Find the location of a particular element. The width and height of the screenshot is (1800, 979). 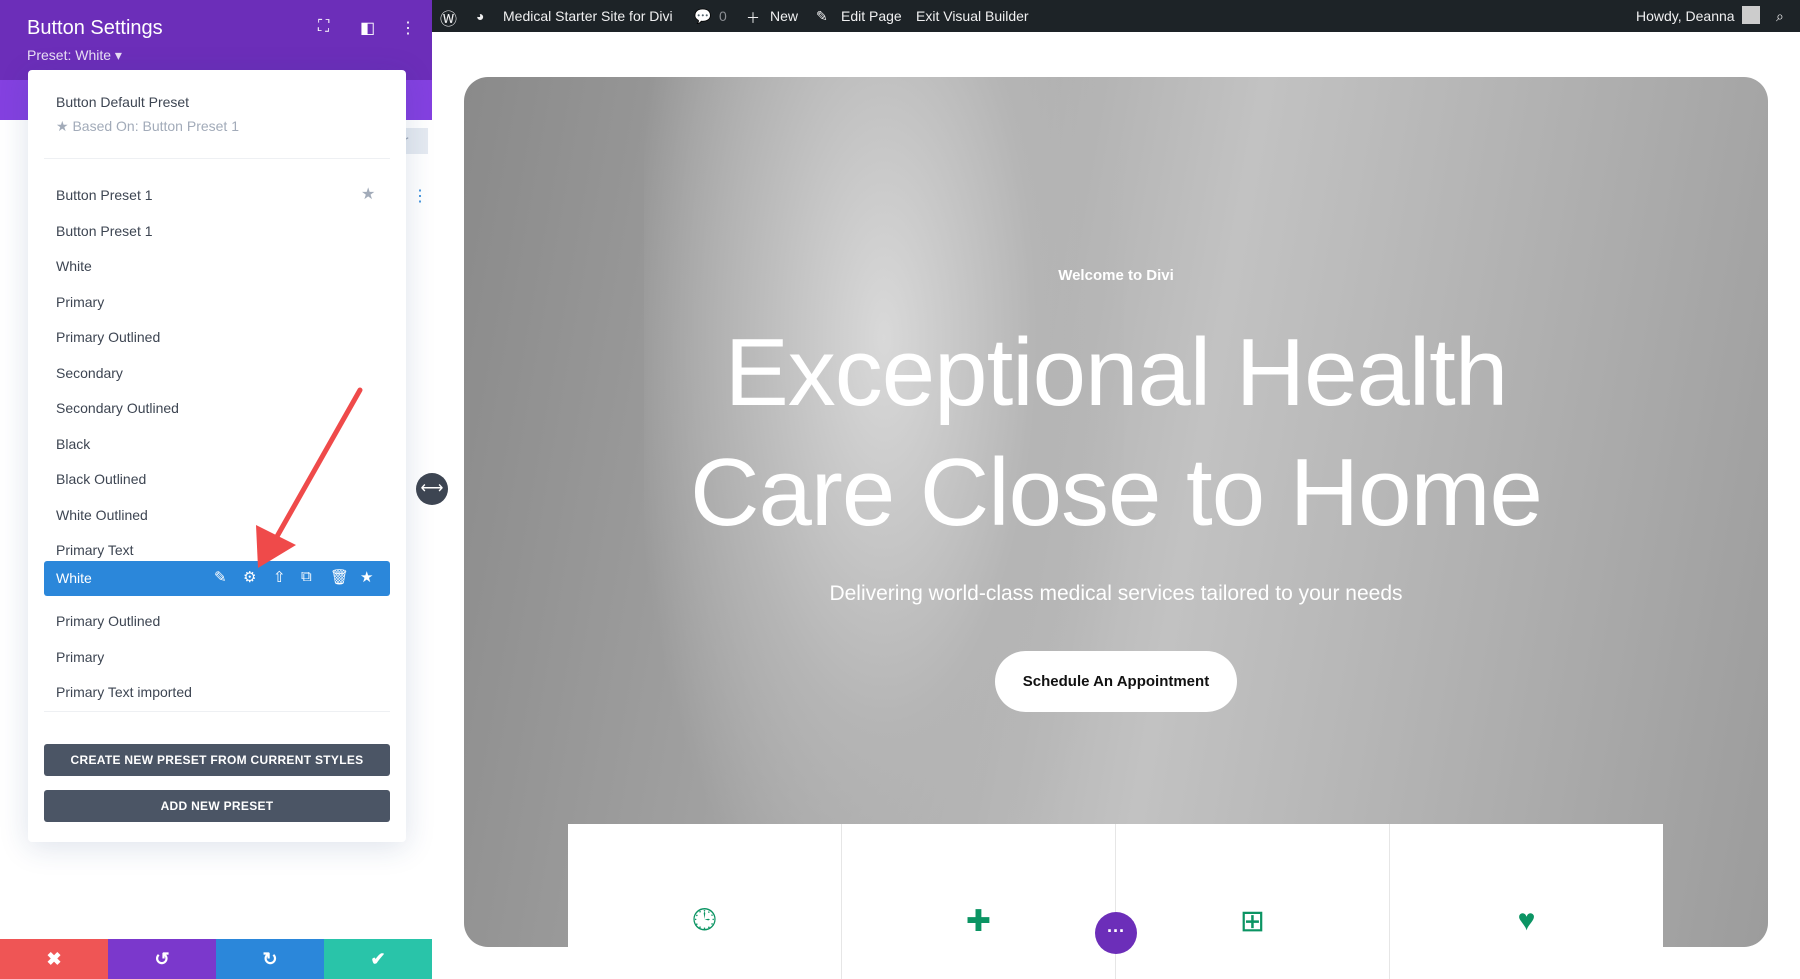

fullscreen-icon: ⛶ is located at coordinates (323, 27).